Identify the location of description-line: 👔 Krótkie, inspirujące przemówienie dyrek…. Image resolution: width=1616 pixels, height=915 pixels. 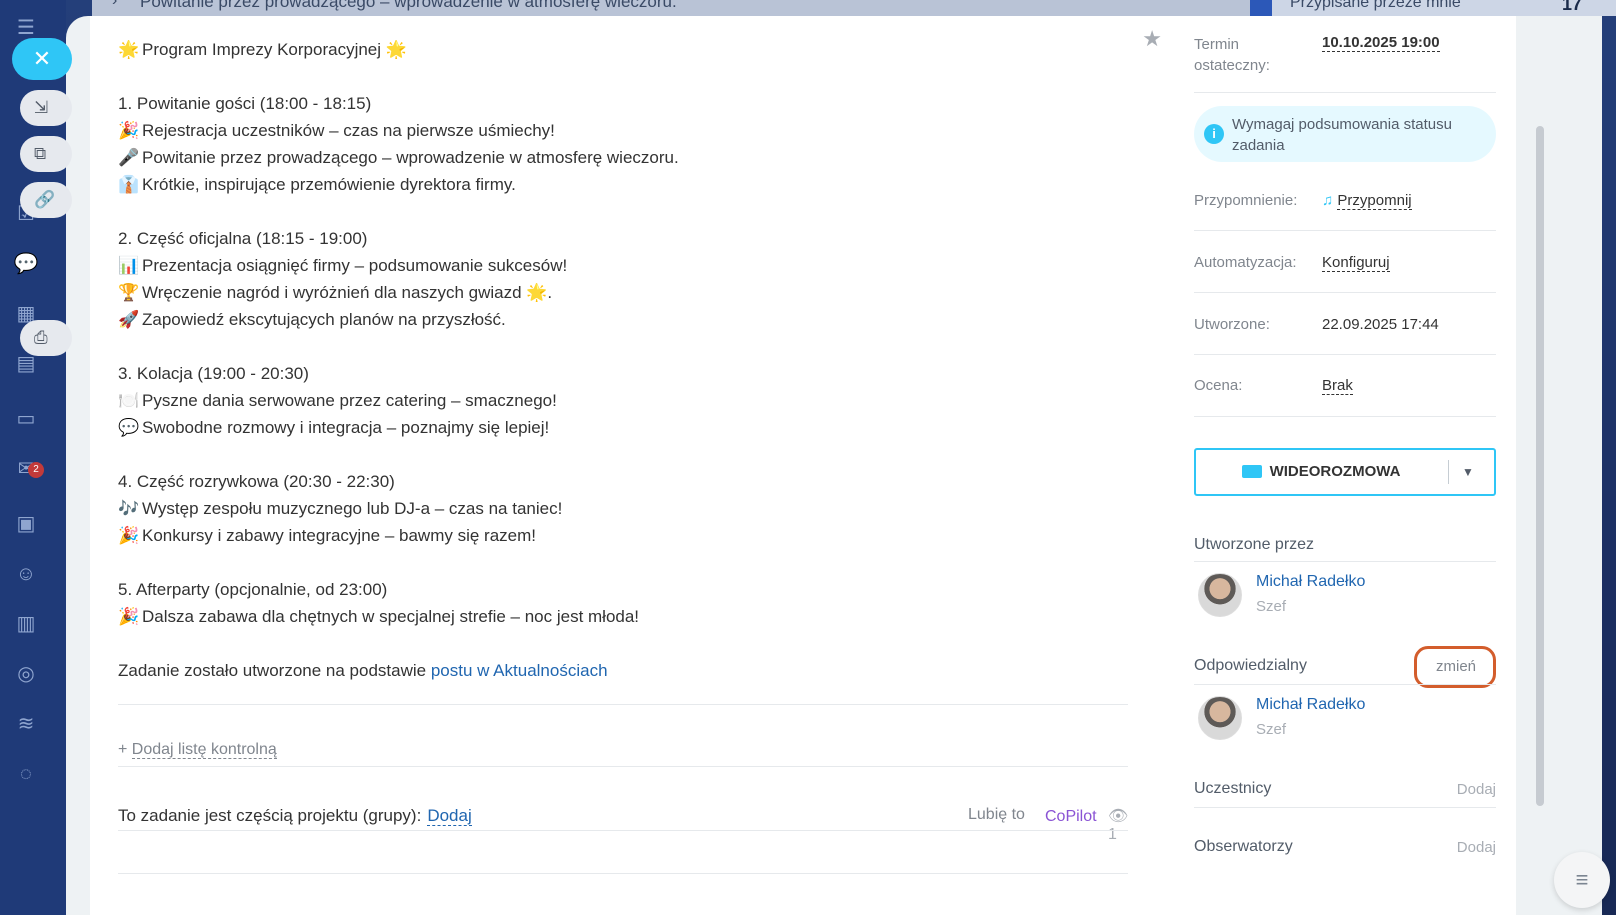
(618, 184).